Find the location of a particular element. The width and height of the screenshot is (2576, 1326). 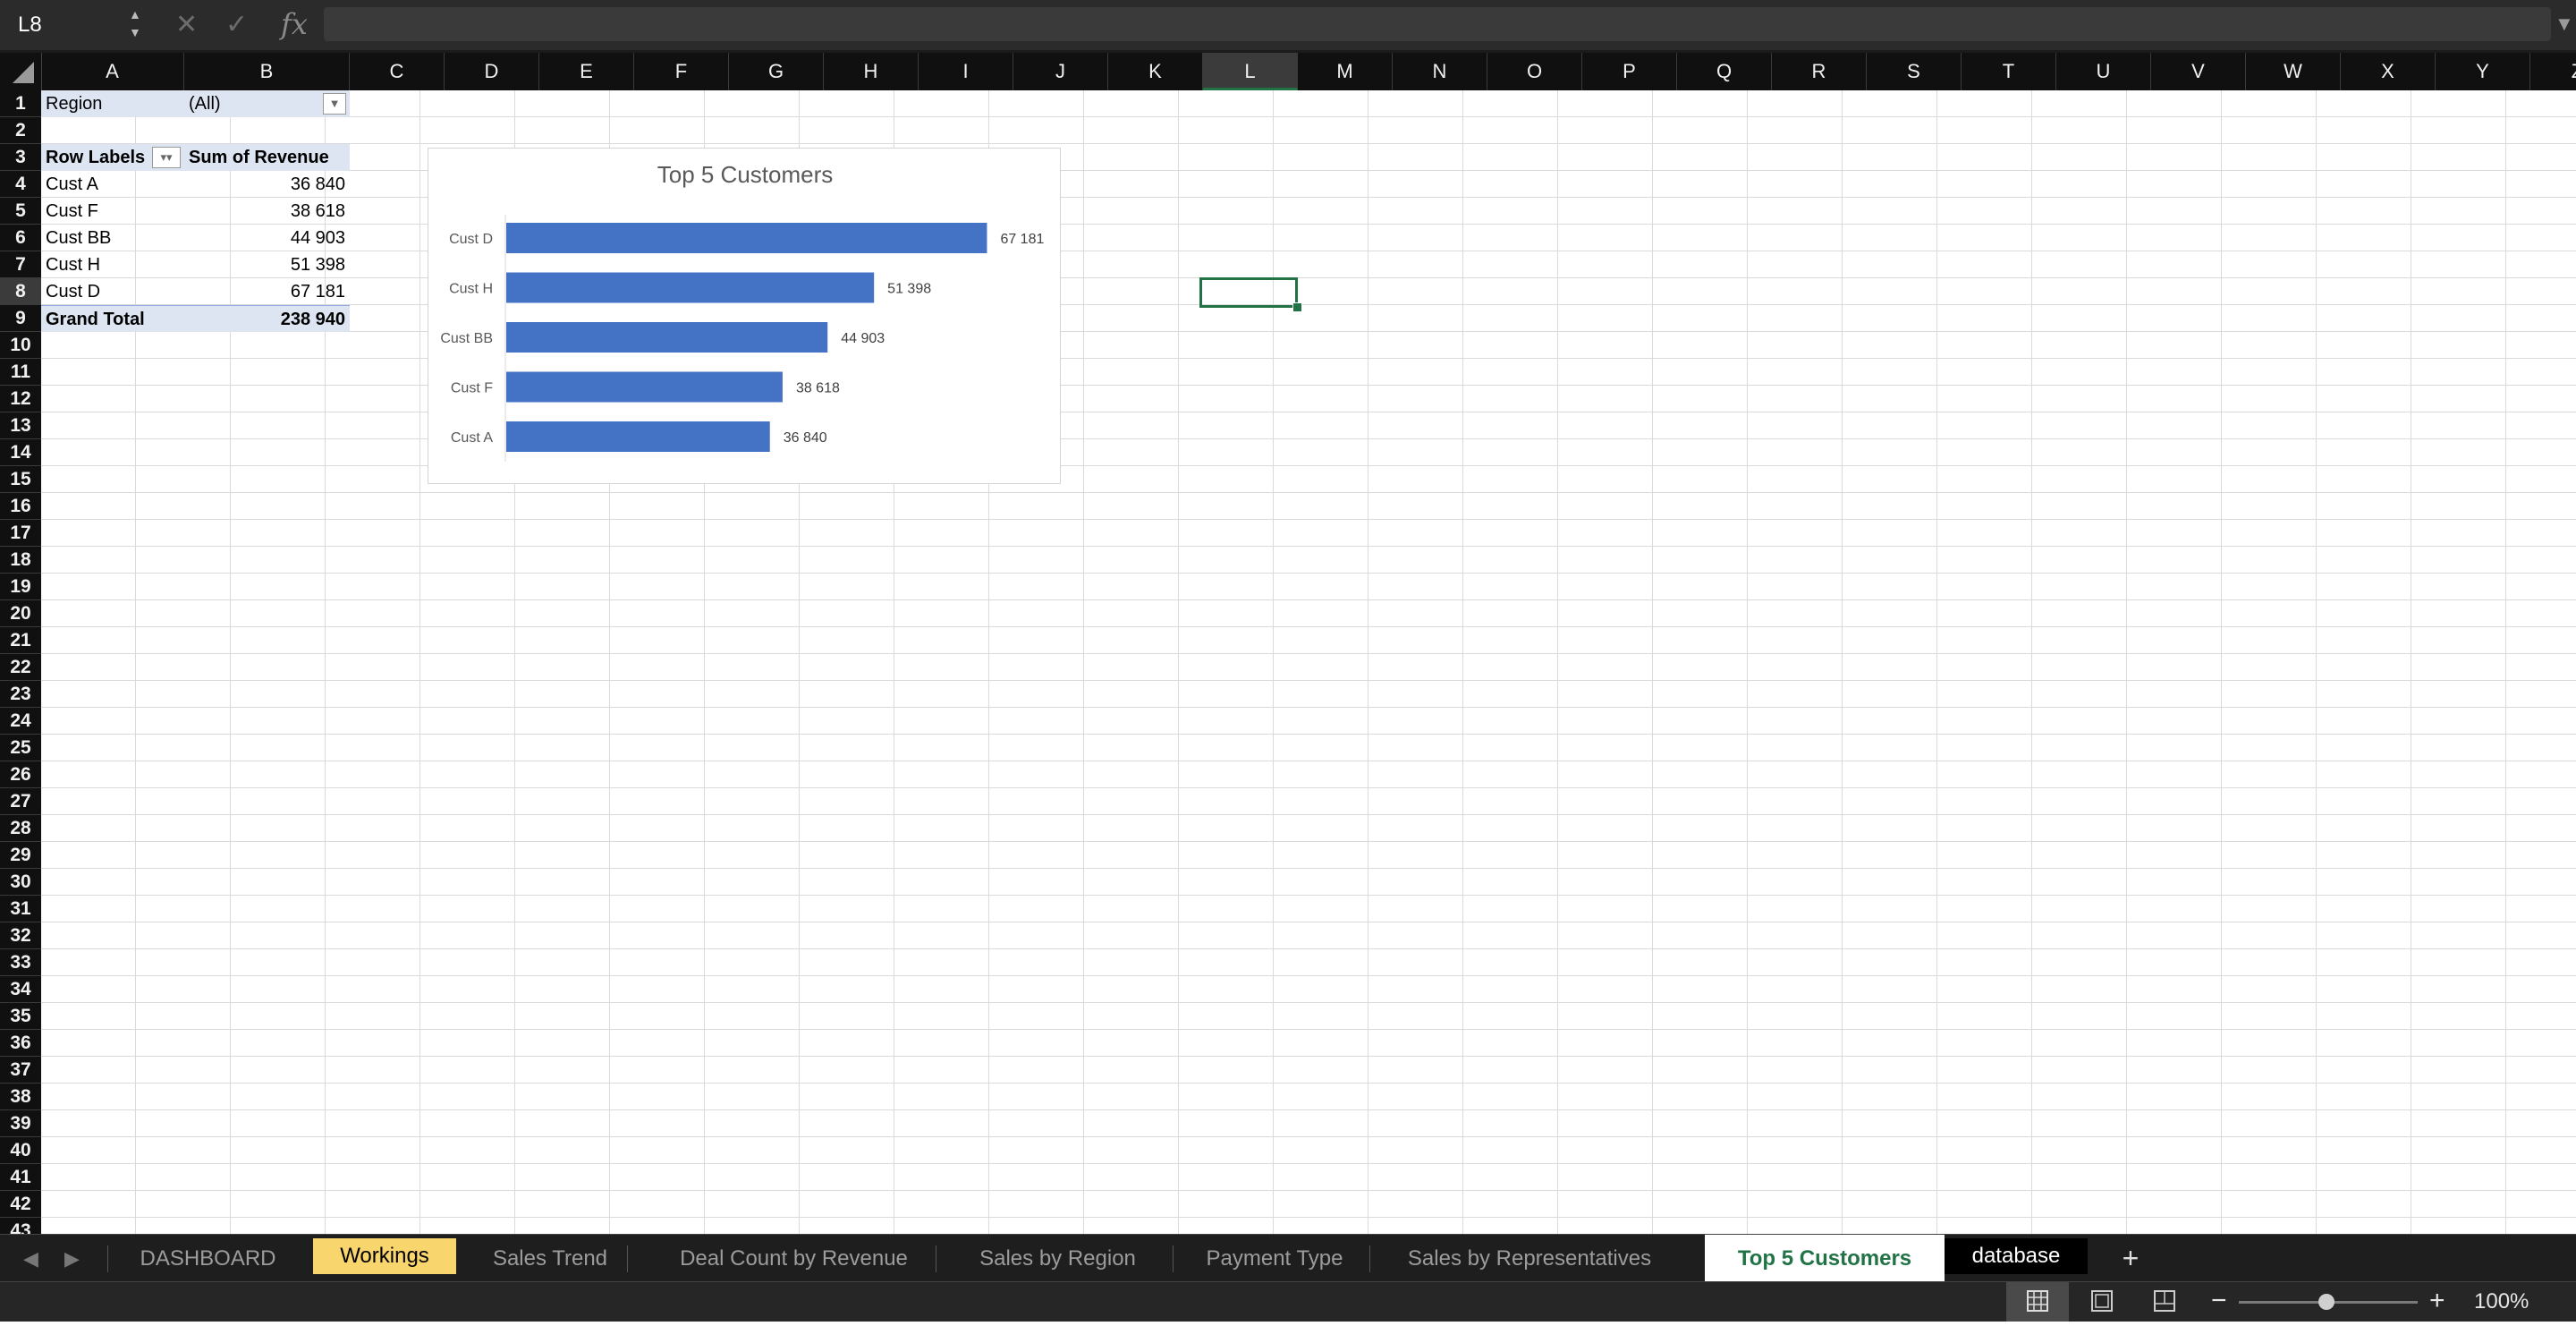

column-header-w: W is located at coordinates (2293, 71).